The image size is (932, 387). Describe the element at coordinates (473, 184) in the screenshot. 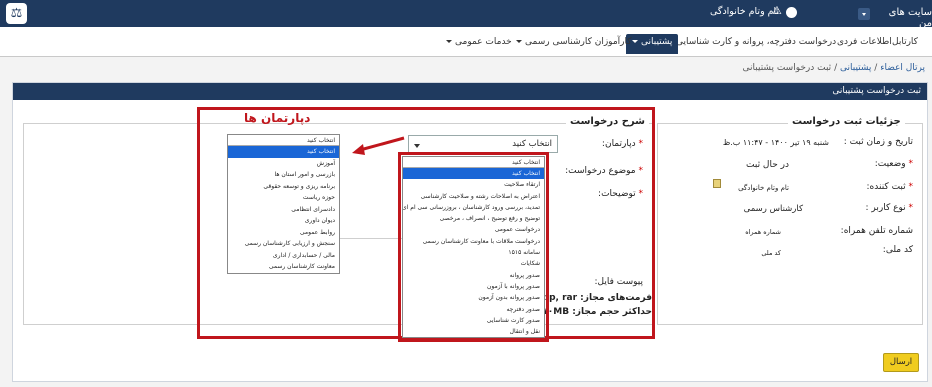

I see `dropdown-option: ارتقاء صلاحیت` at that location.